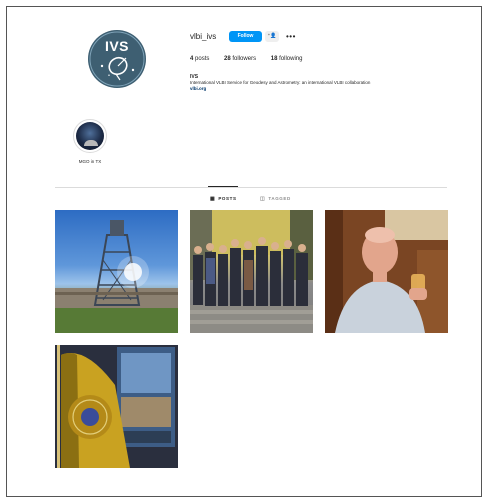 This screenshot has width=488, height=503. What do you see at coordinates (240, 59) in the screenshot?
I see `followers-stat: 28 followers` at bounding box center [240, 59].